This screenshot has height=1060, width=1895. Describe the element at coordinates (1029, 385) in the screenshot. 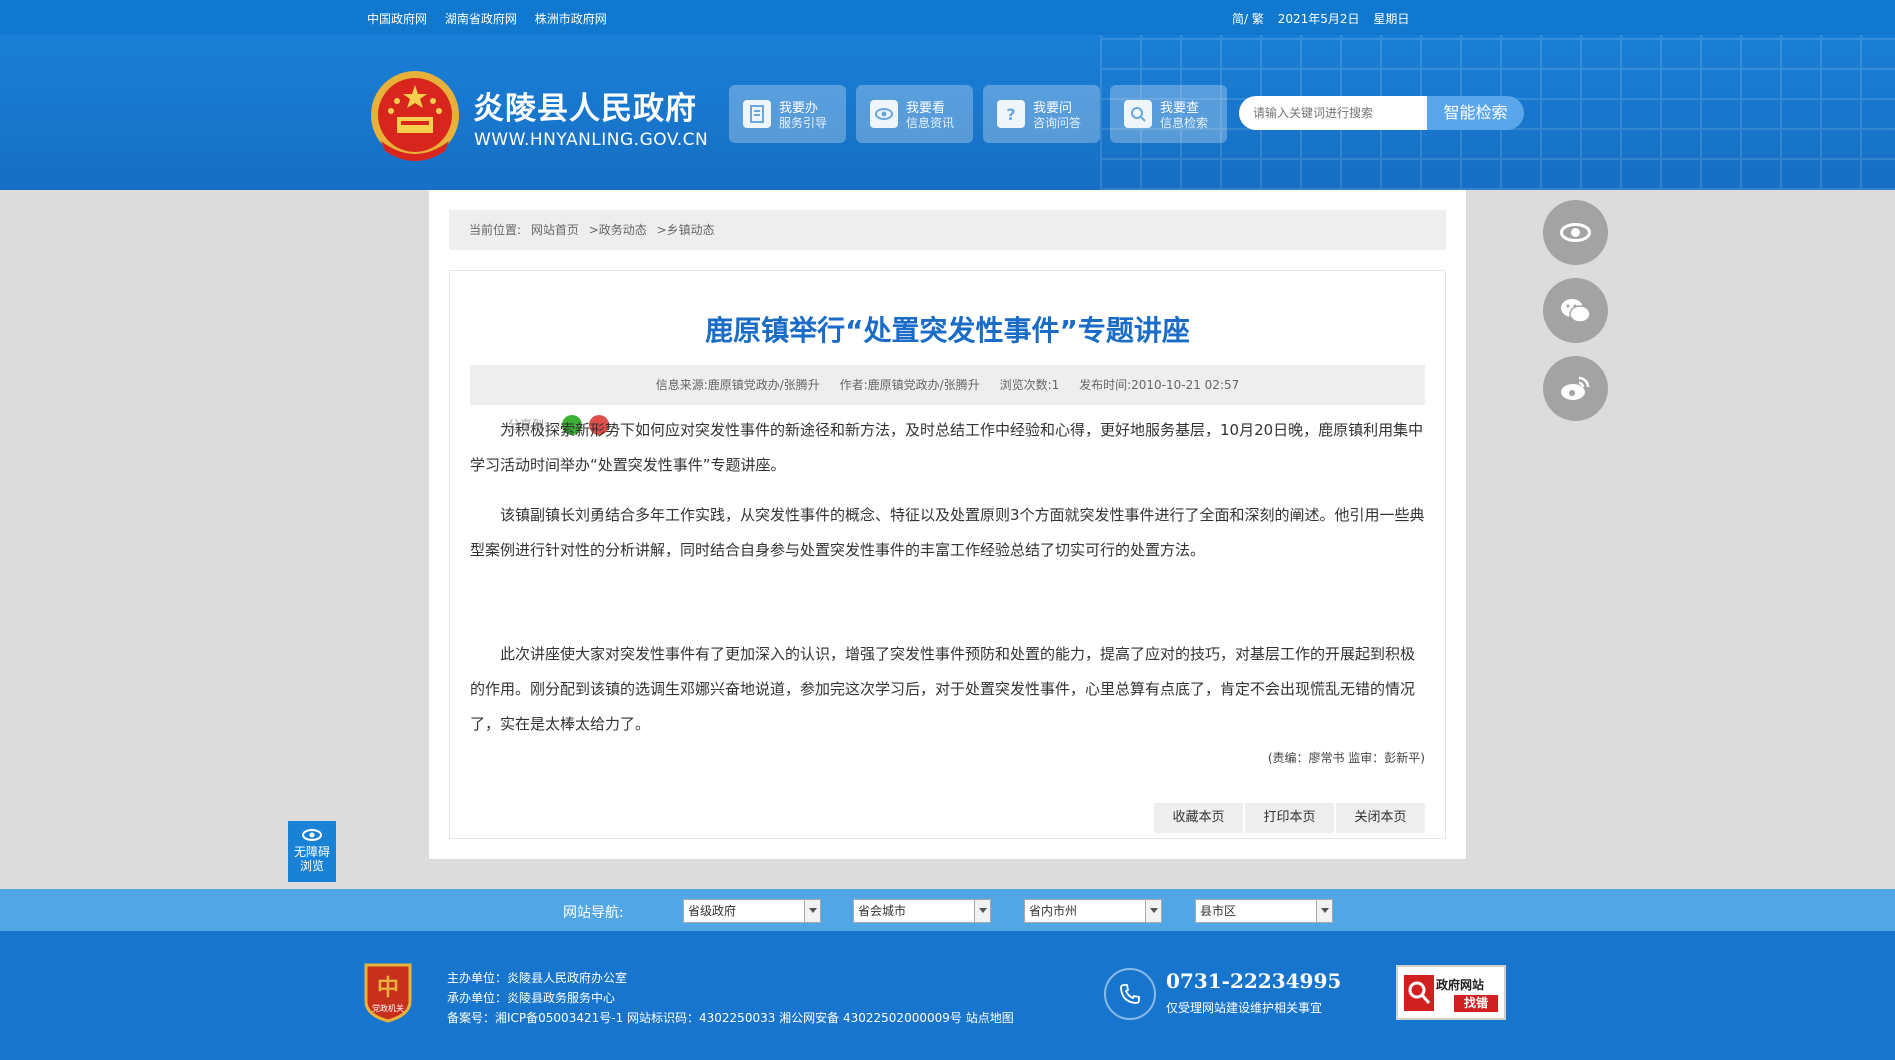

I see `meta-views: 浏览次数:1` at that location.